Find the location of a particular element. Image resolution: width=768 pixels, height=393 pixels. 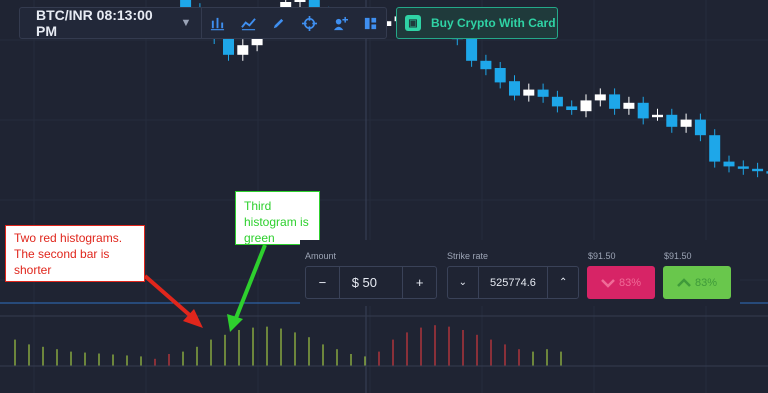

buy-crypto-label: Buy Crypto With Card is located at coordinates (493, 23).